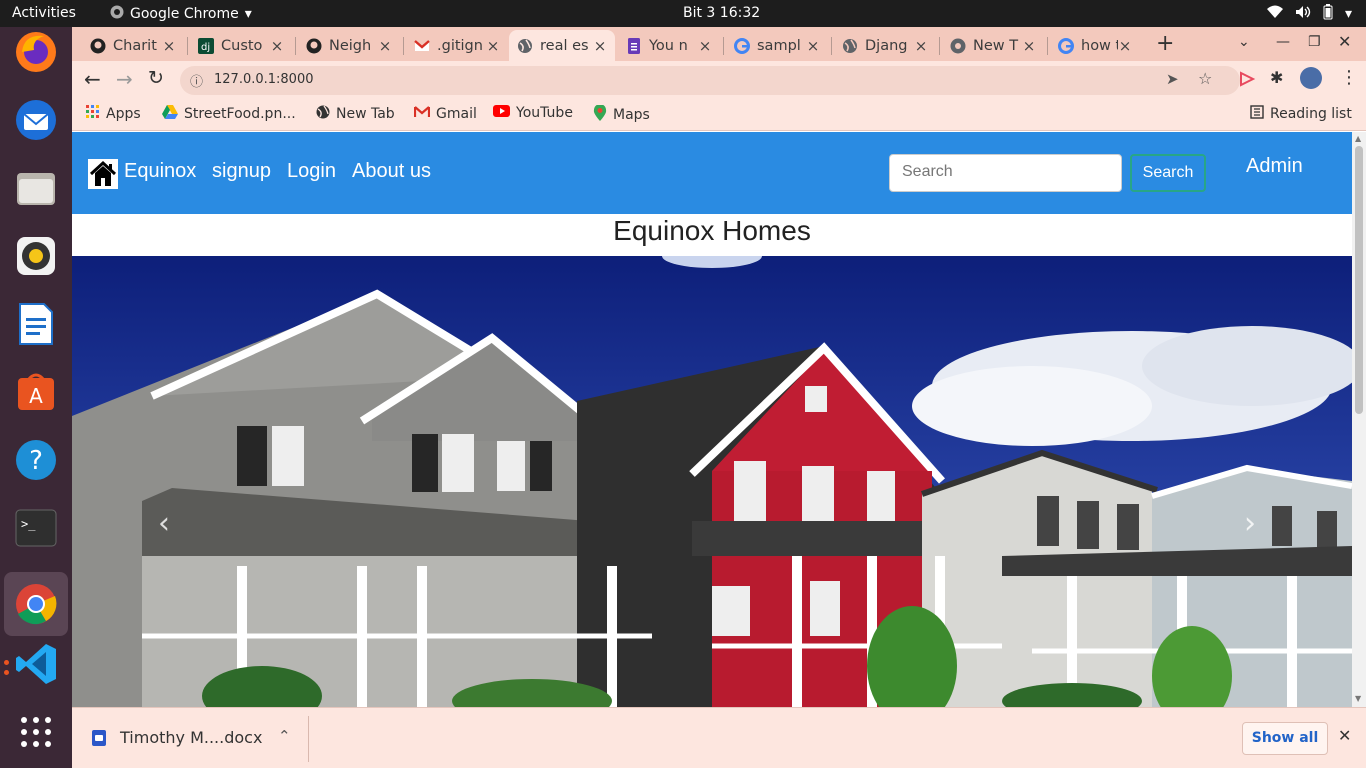 This screenshot has width=1366, height=768. What do you see at coordinates (710, 80) in the screenshot?
I see `address-bar: ⓘ 127.0.0.1:8000 ➤ ☆` at bounding box center [710, 80].